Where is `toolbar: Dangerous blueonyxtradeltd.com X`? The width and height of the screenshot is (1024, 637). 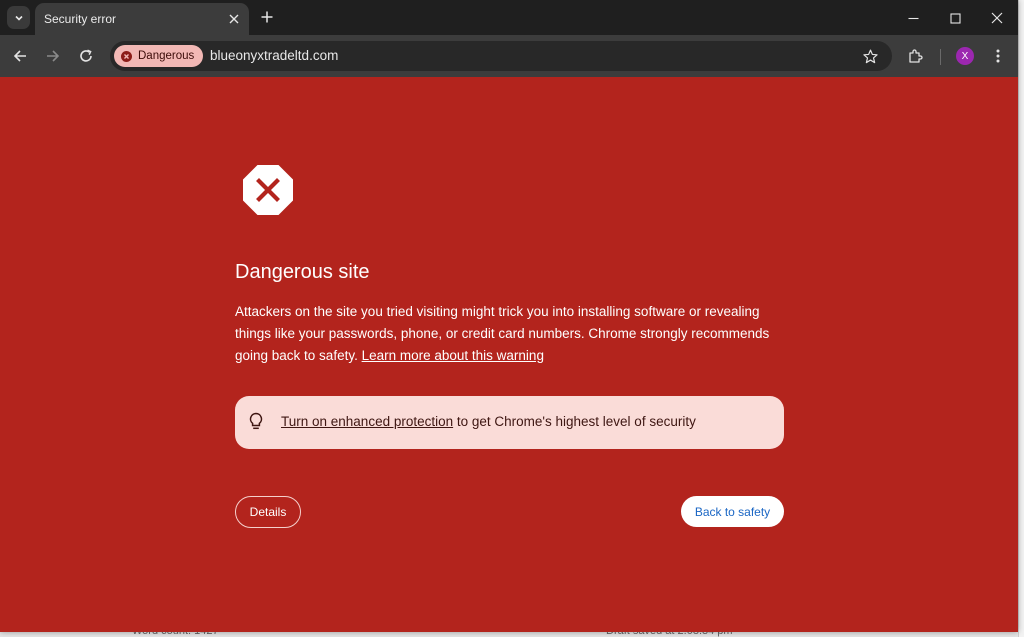
toolbar: Dangerous blueonyxtradeltd.com X is located at coordinates (509, 56).